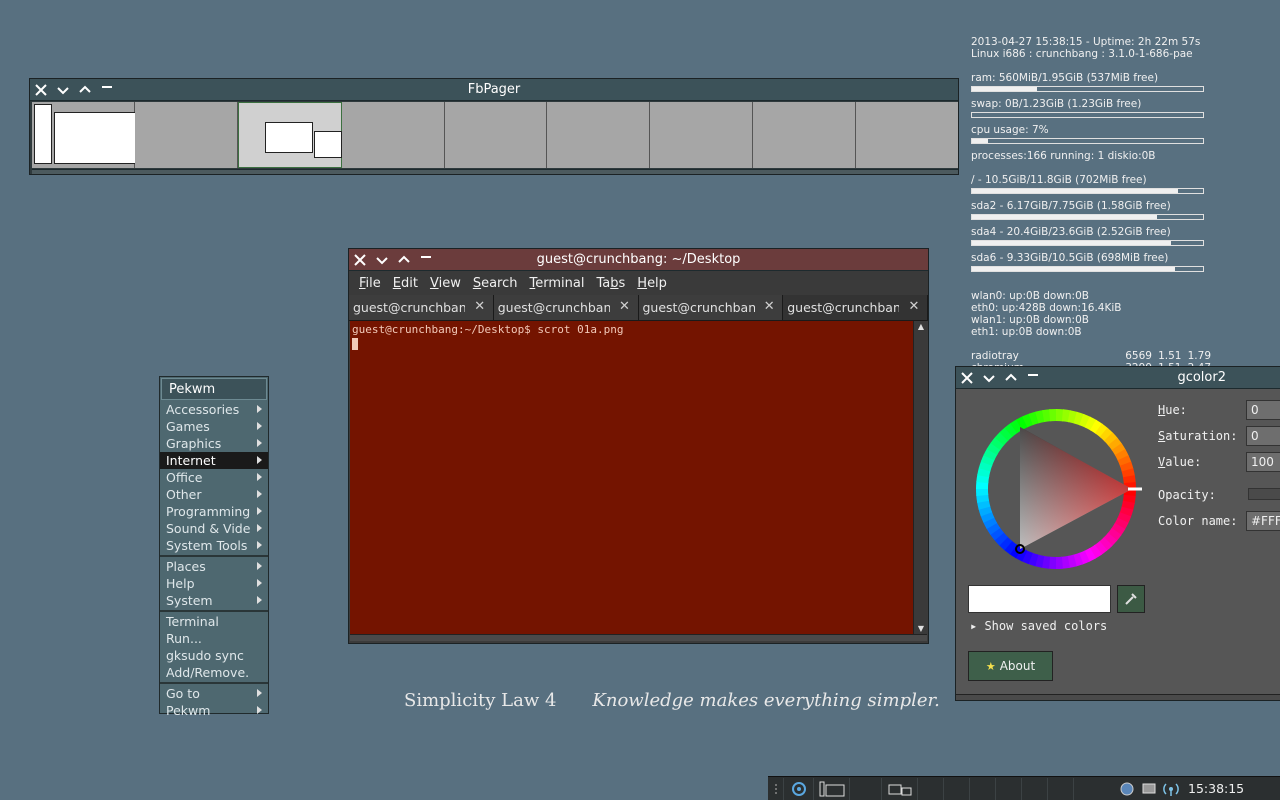 The image size is (1280, 800). Describe the element at coordinates (214, 409) in the screenshot. I see `menu-item-accessories: Accessories` at that location.